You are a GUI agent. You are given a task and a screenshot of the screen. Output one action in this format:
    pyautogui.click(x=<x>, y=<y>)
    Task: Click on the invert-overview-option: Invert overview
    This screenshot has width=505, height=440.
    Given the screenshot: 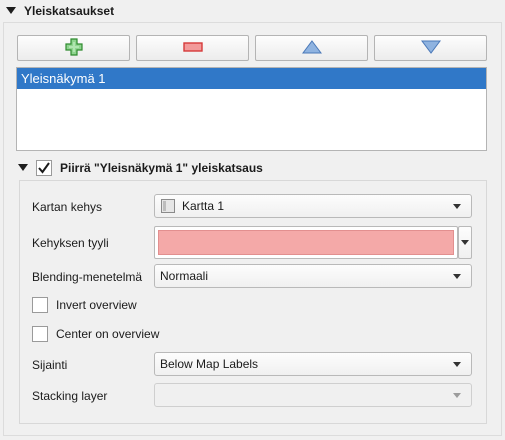 What is the action you would take?
    pyautogui.click(x=84, y=305)
    